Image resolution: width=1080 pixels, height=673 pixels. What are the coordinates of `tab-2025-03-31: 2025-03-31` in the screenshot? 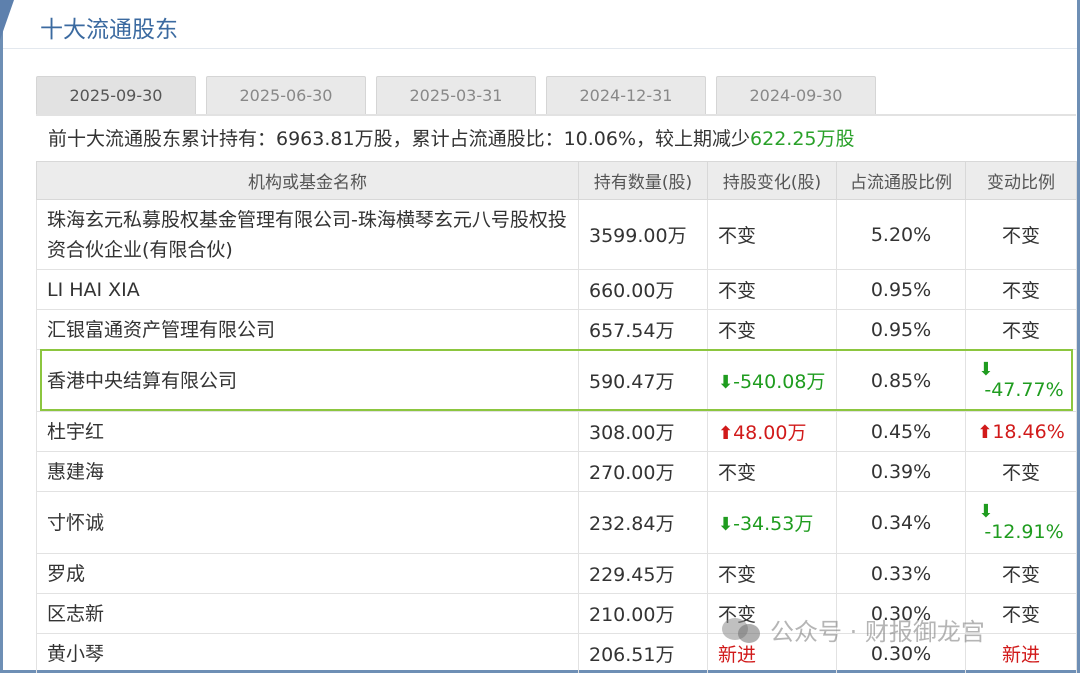 It's located at (456, 95).